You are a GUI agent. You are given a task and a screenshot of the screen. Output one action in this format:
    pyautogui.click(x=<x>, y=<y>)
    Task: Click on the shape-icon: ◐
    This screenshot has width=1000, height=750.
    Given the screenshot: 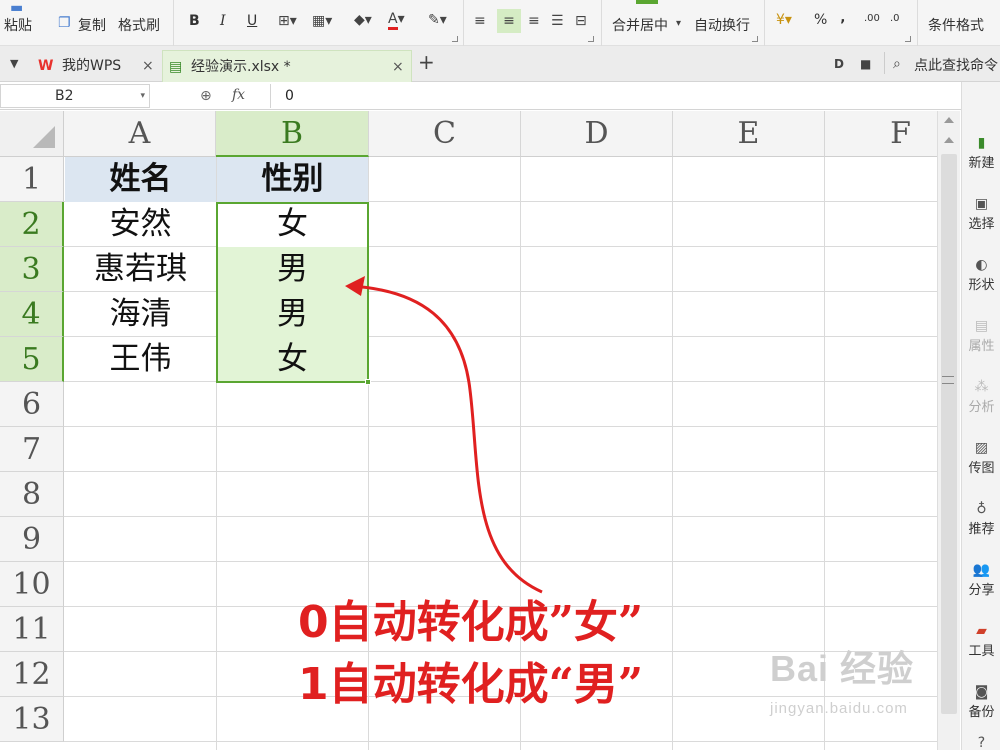 What is the action you would take?
    pyautogui.click(x=981, y=265)
    